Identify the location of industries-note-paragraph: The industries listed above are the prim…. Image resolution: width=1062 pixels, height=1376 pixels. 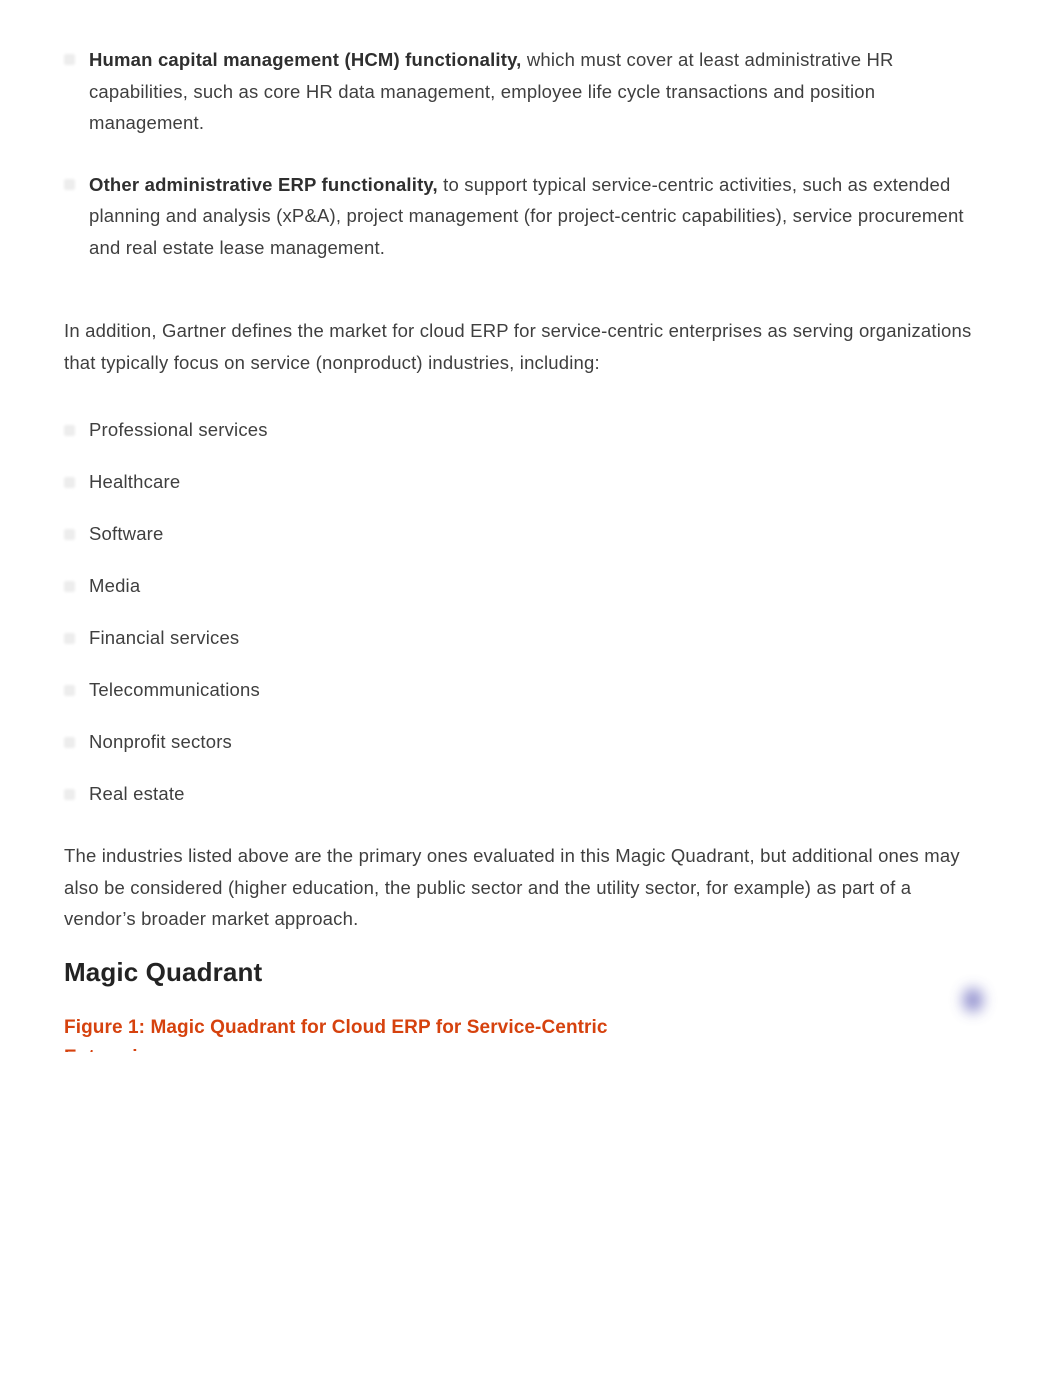
(512, 887).